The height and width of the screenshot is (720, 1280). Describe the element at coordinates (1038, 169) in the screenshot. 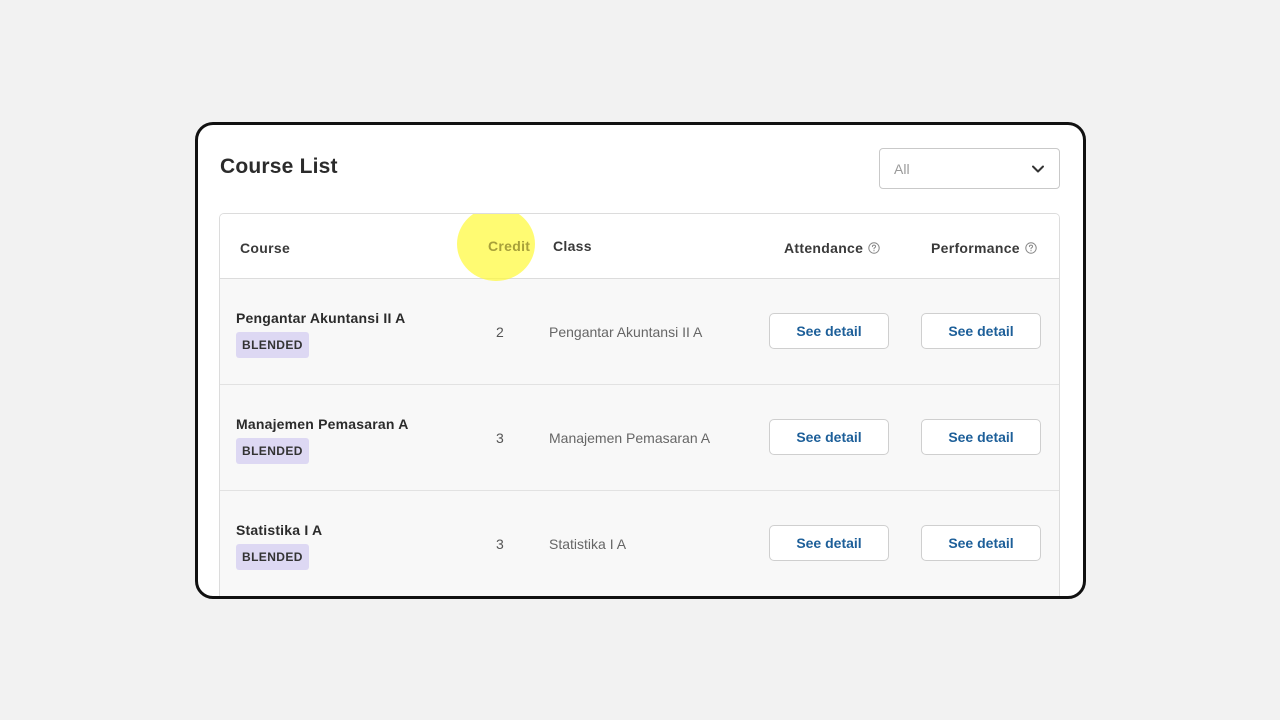

I see `chevron-down-icon` at that location.